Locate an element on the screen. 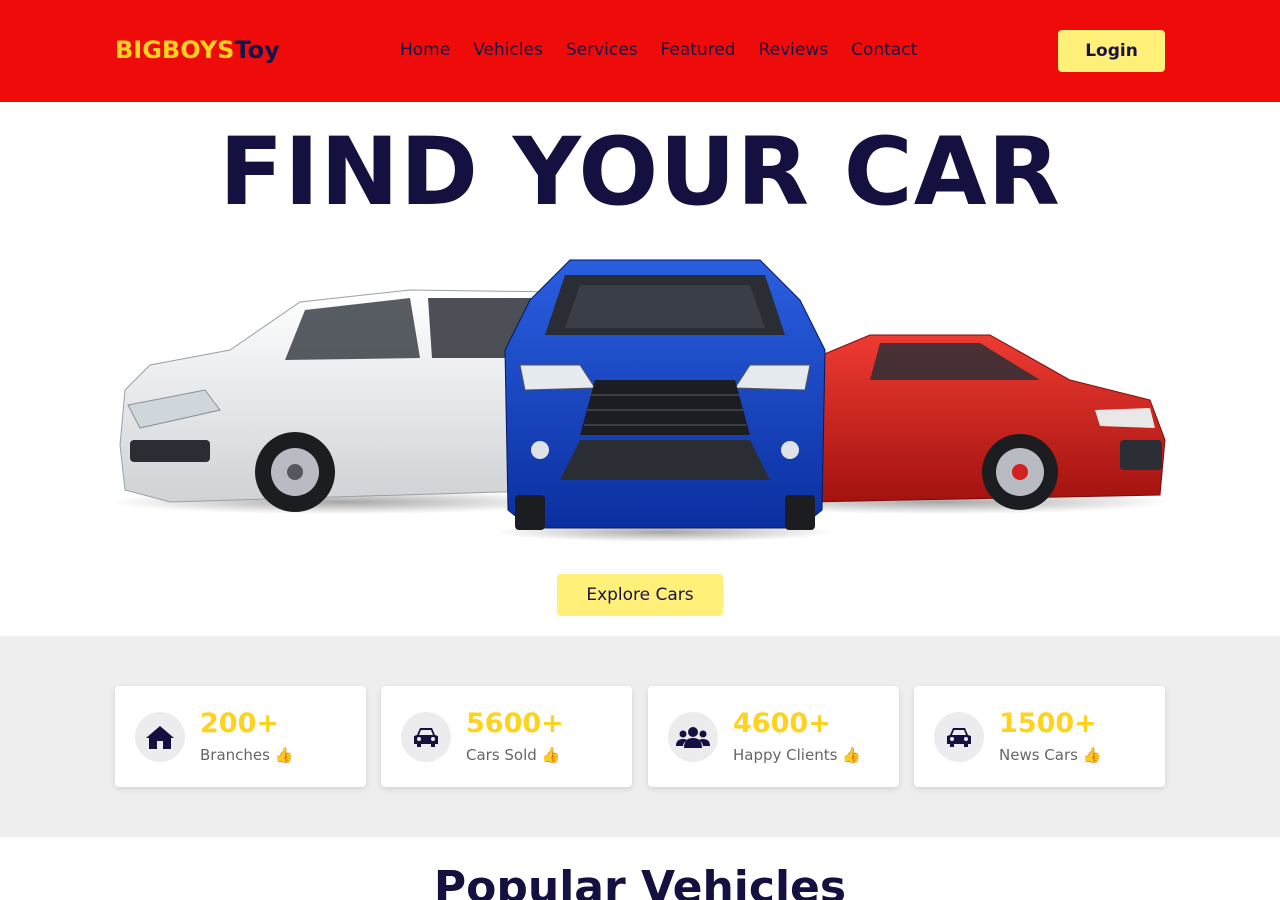 The image size is (1280, 900). hero-title: FIND YOUR CAR is located at coordinates (640, 172).